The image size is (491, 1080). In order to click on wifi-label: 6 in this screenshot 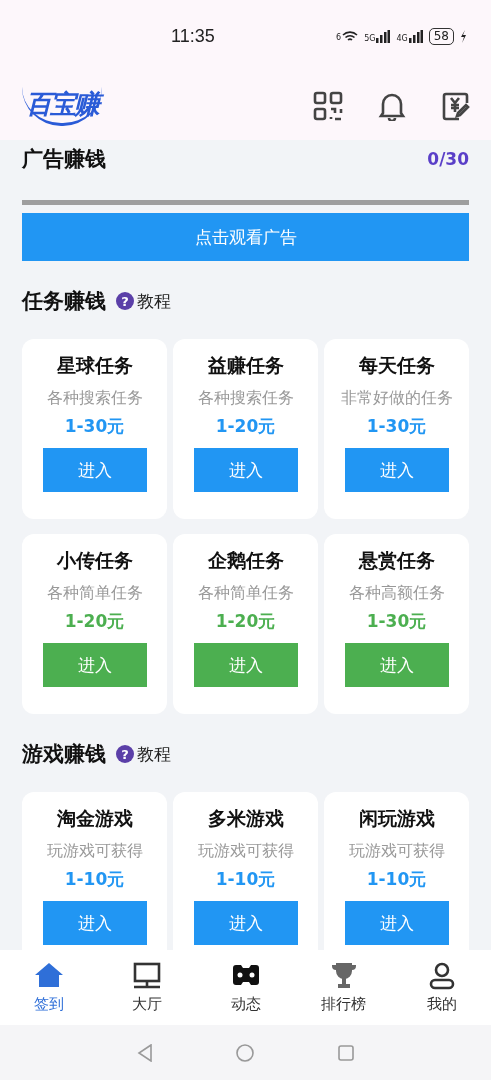, I will do `click(339, 37)`.